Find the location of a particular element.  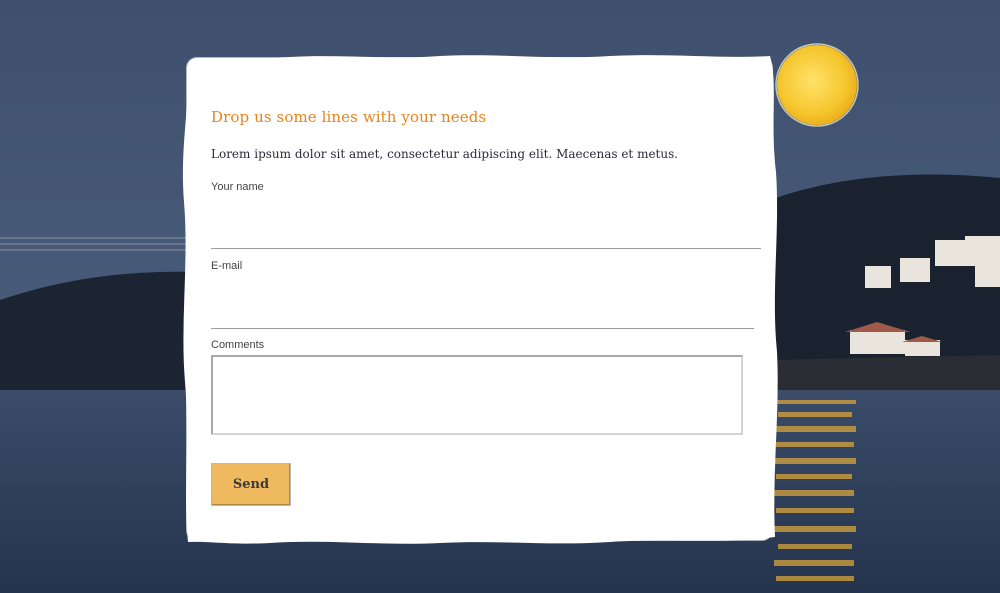

email-label: E-mail is located at coordinates (227, 266).